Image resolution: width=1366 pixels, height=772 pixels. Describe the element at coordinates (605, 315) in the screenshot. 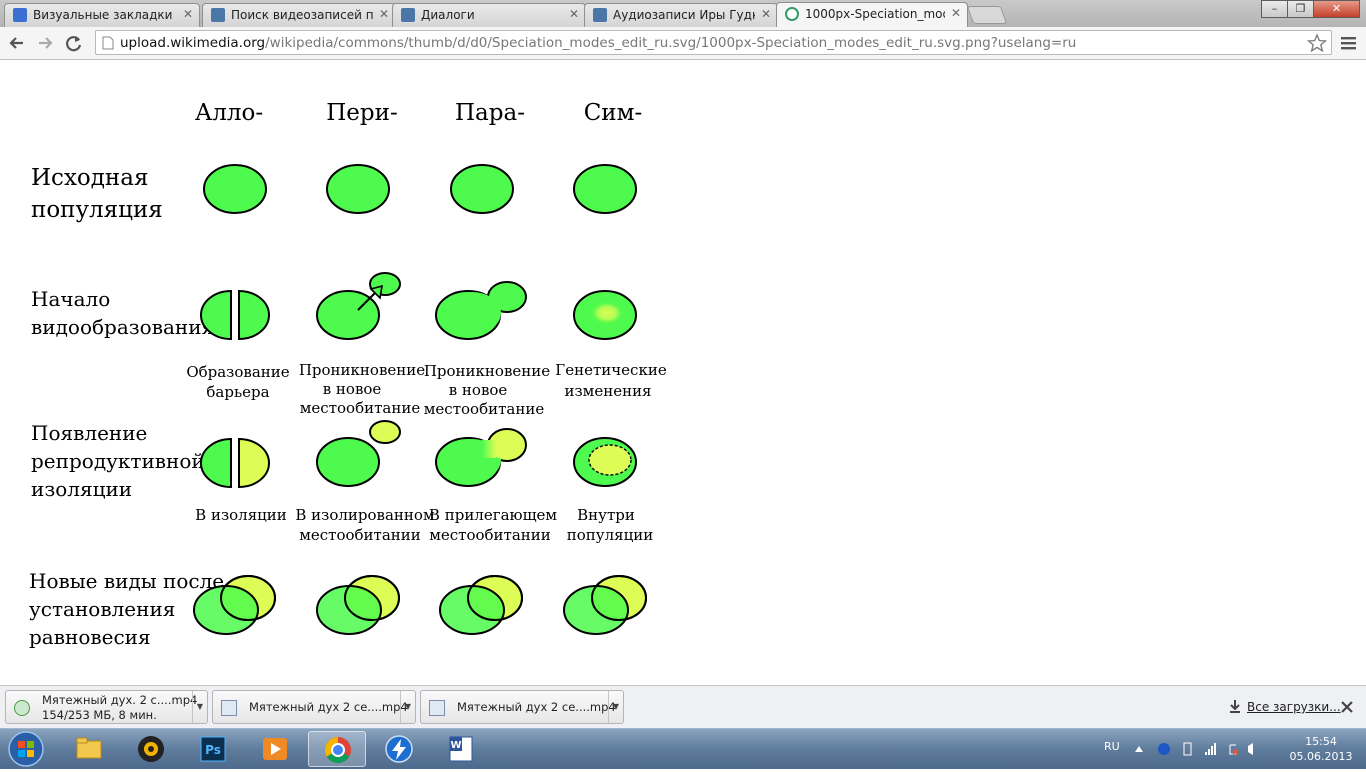

I see `population-with-genetic-change-sym` at that location.